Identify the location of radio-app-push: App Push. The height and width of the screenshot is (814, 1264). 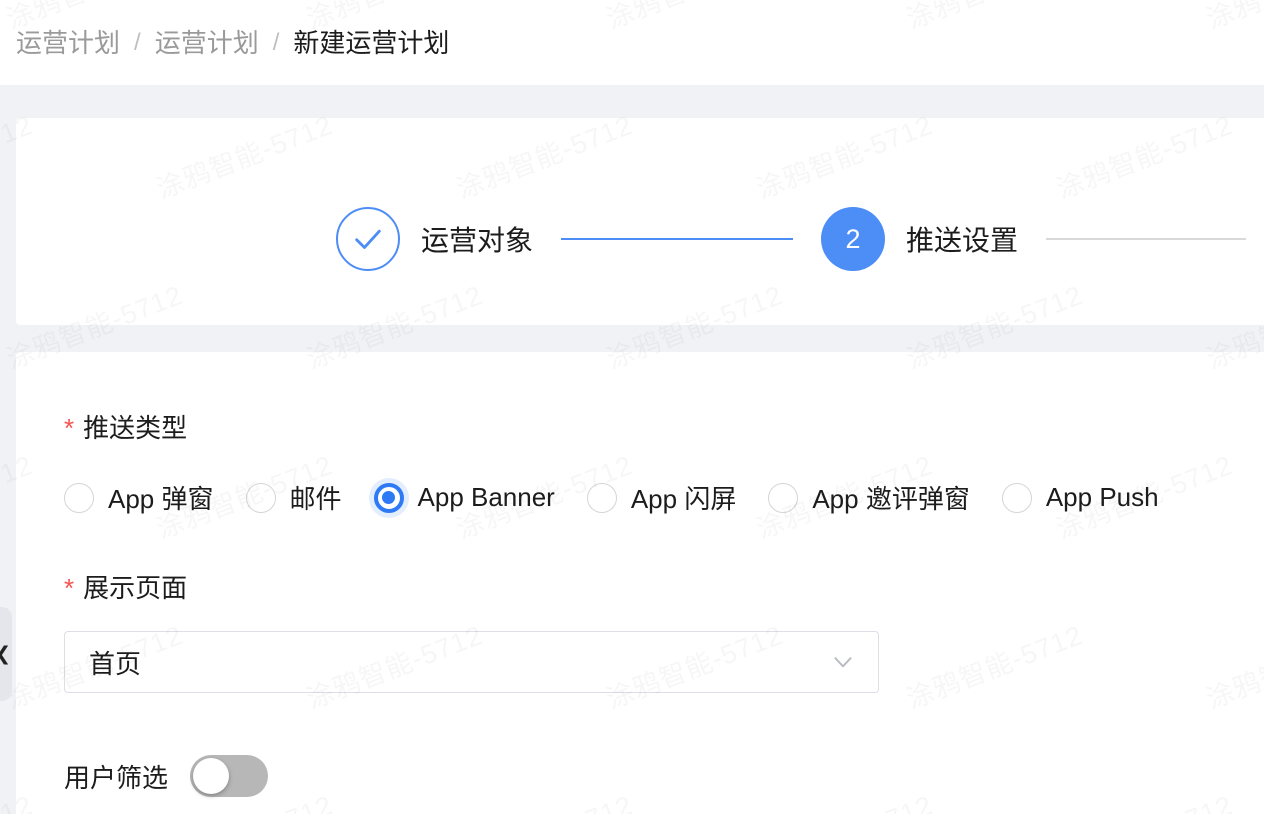
(1080, 497).